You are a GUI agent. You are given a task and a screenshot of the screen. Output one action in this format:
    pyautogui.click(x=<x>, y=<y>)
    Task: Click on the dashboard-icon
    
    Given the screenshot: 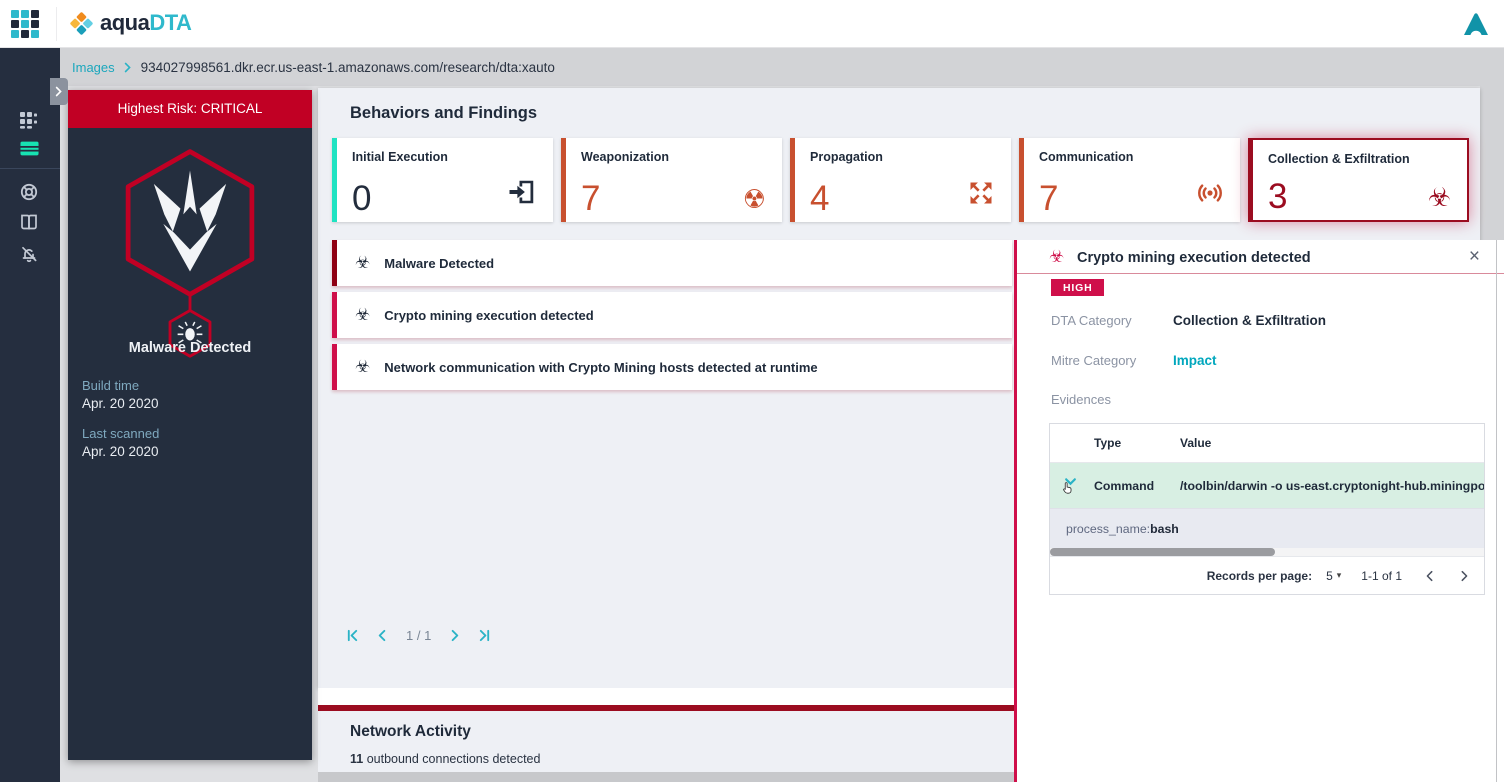 What is the action you would take?
    pyautogui.click(x=28, y=120)
    